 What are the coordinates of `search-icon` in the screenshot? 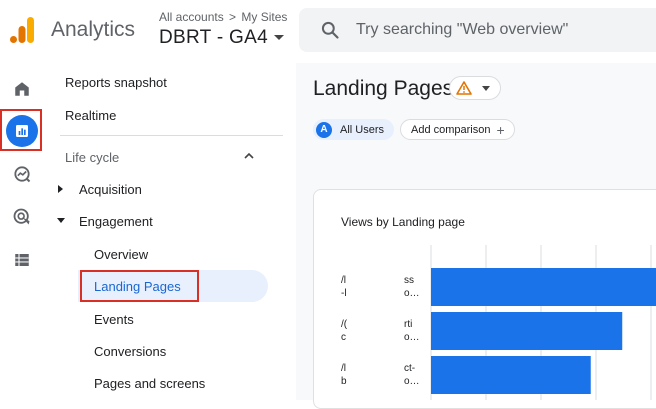 It's located at (330, 30).